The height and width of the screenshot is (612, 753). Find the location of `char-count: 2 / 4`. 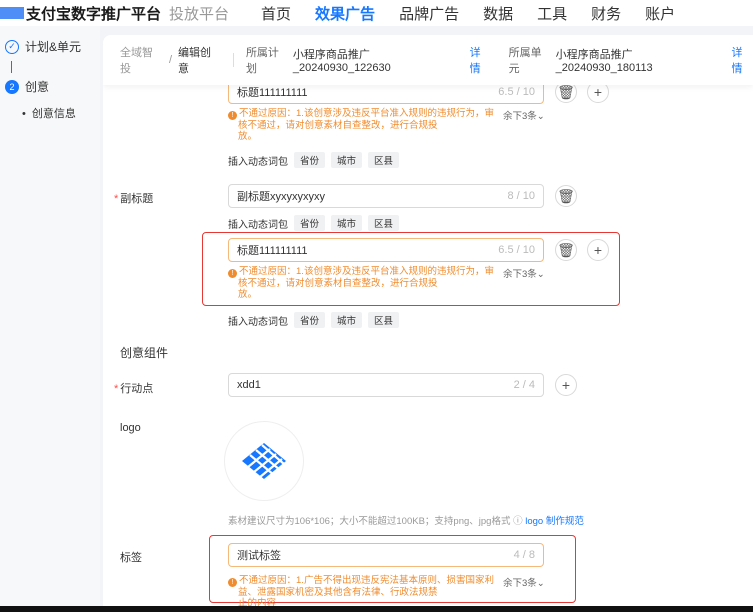

char-count: 2 / 4 is located at coordinates (524, 385).